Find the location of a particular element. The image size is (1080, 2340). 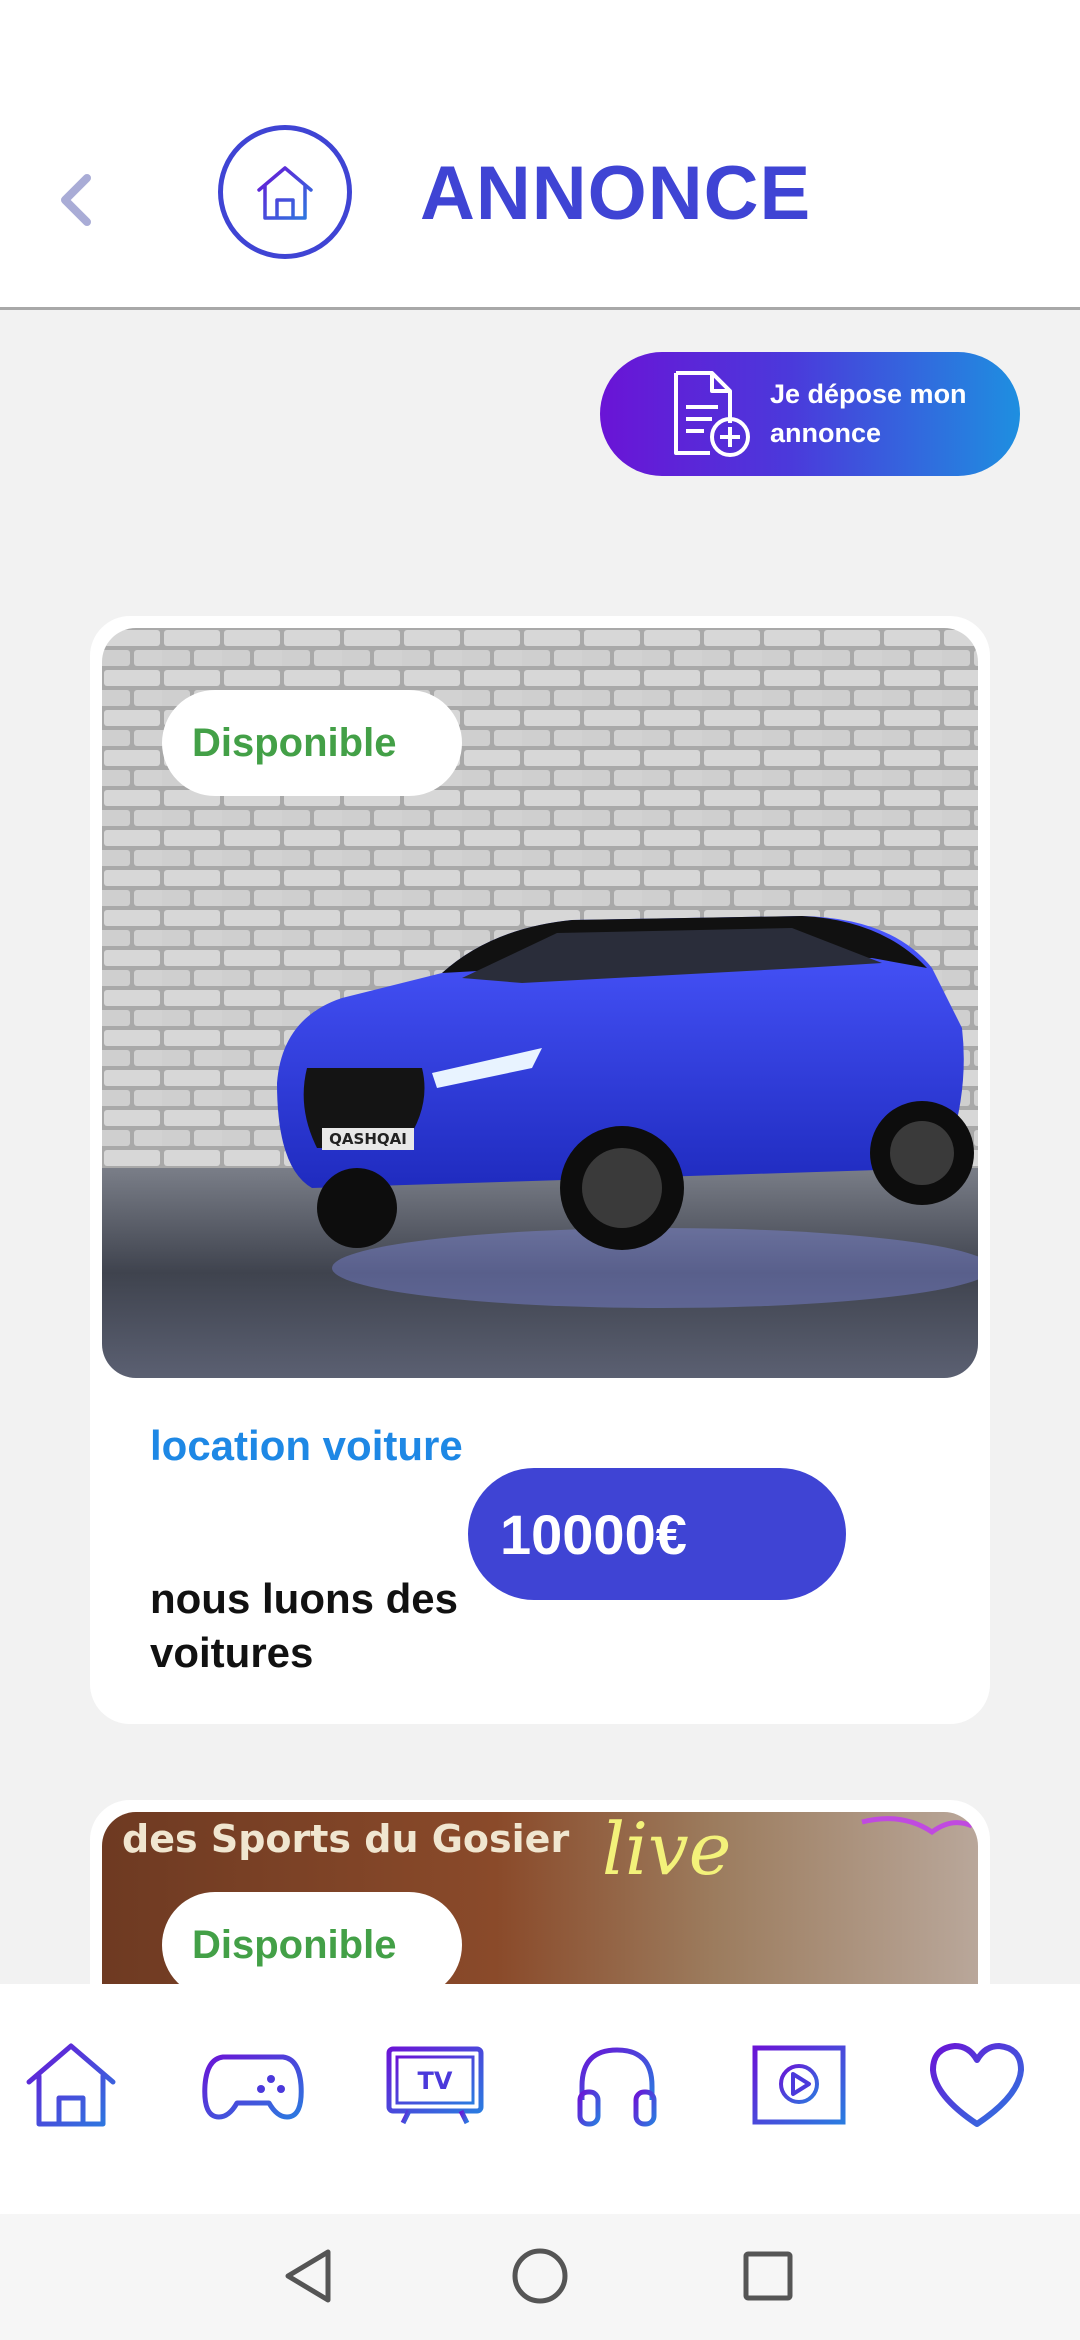

chevron-left-icon is located at coordinates (76, 200).